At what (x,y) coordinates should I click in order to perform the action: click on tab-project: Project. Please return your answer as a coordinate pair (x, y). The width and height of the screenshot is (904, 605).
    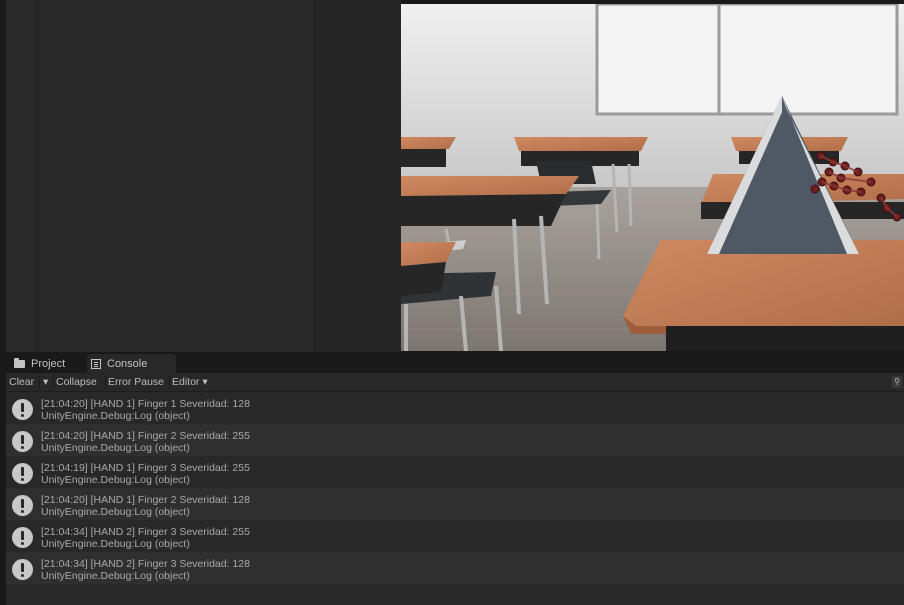
    Looking at the image, I should click on (48, 363).